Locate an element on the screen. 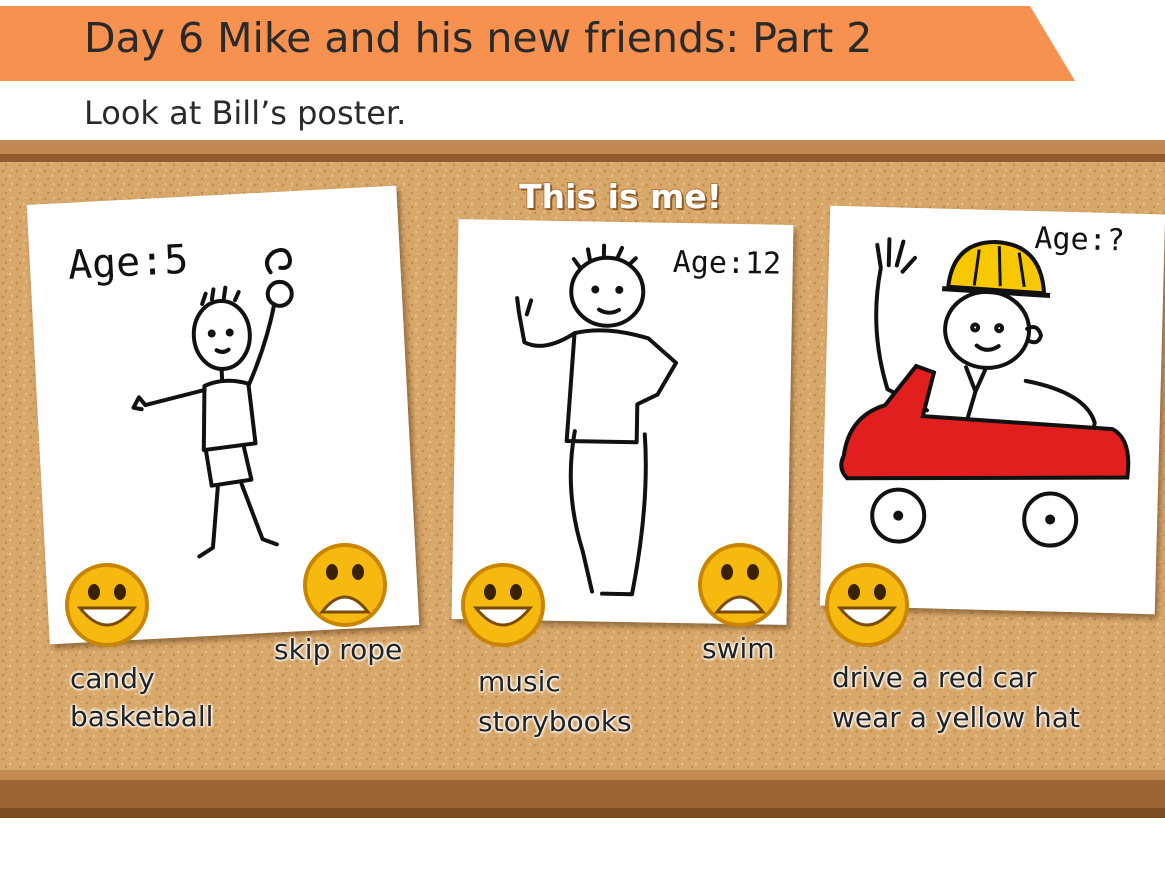 Image resolution: width=1165 pixels, height=875 pixels. poster-3-age: Age:? is located at coordinates (1080, 240).